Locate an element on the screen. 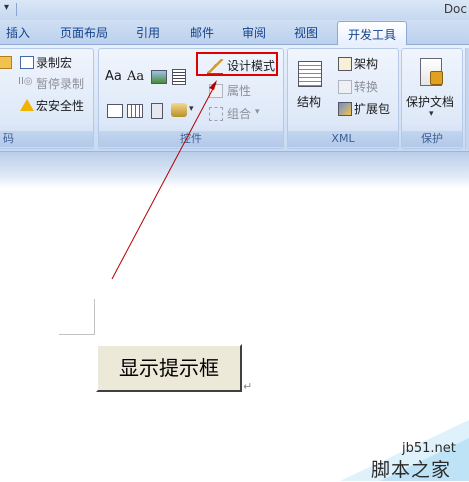  pause-icon: II◎ is located at coordinates (25, 81).